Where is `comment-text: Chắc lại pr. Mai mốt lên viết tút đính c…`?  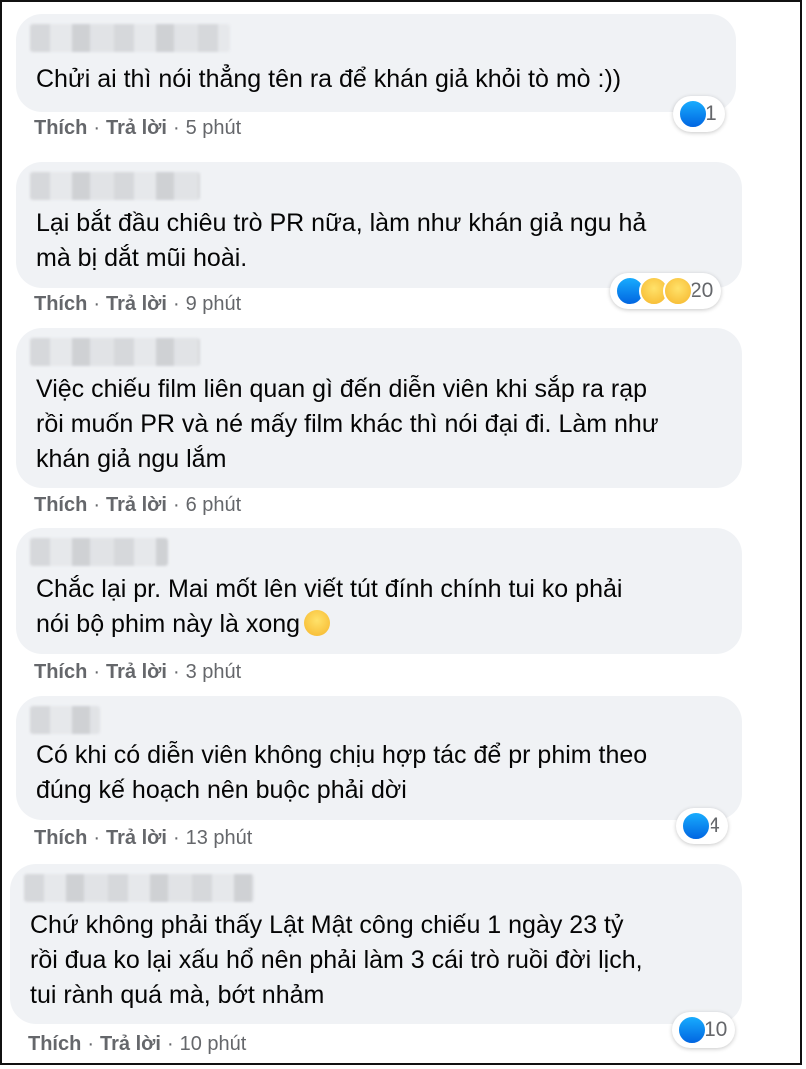
comment-text: Chắc lại pr. Mai mốt lên viết tút đính c… is located at coordinates (377, 607).